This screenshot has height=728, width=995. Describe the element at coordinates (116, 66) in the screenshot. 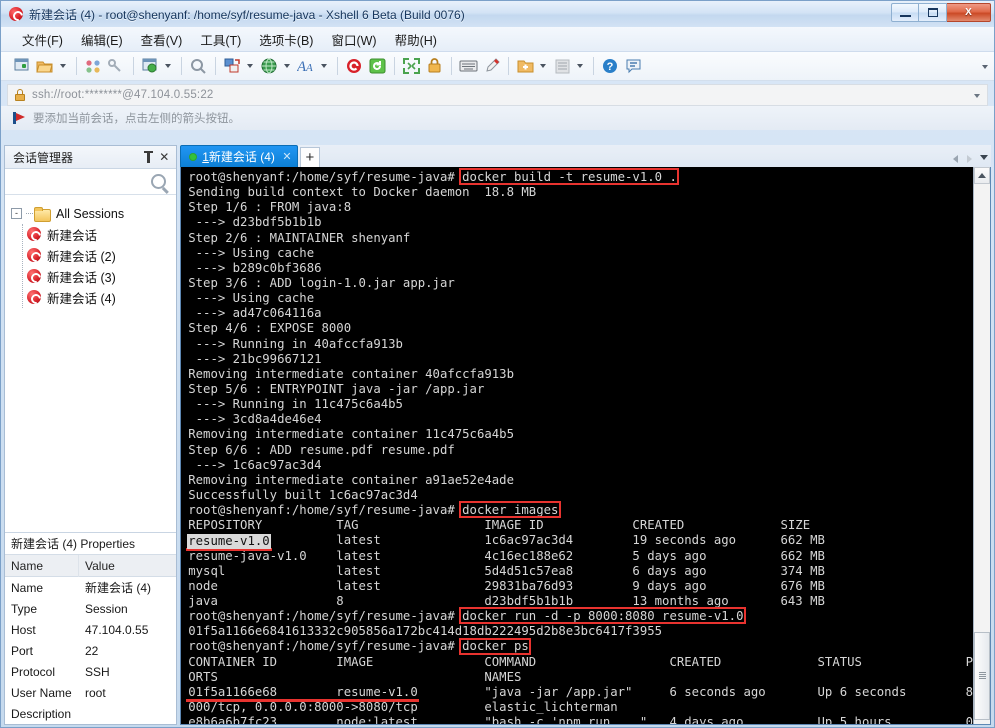

I see `link-icon` at that location.